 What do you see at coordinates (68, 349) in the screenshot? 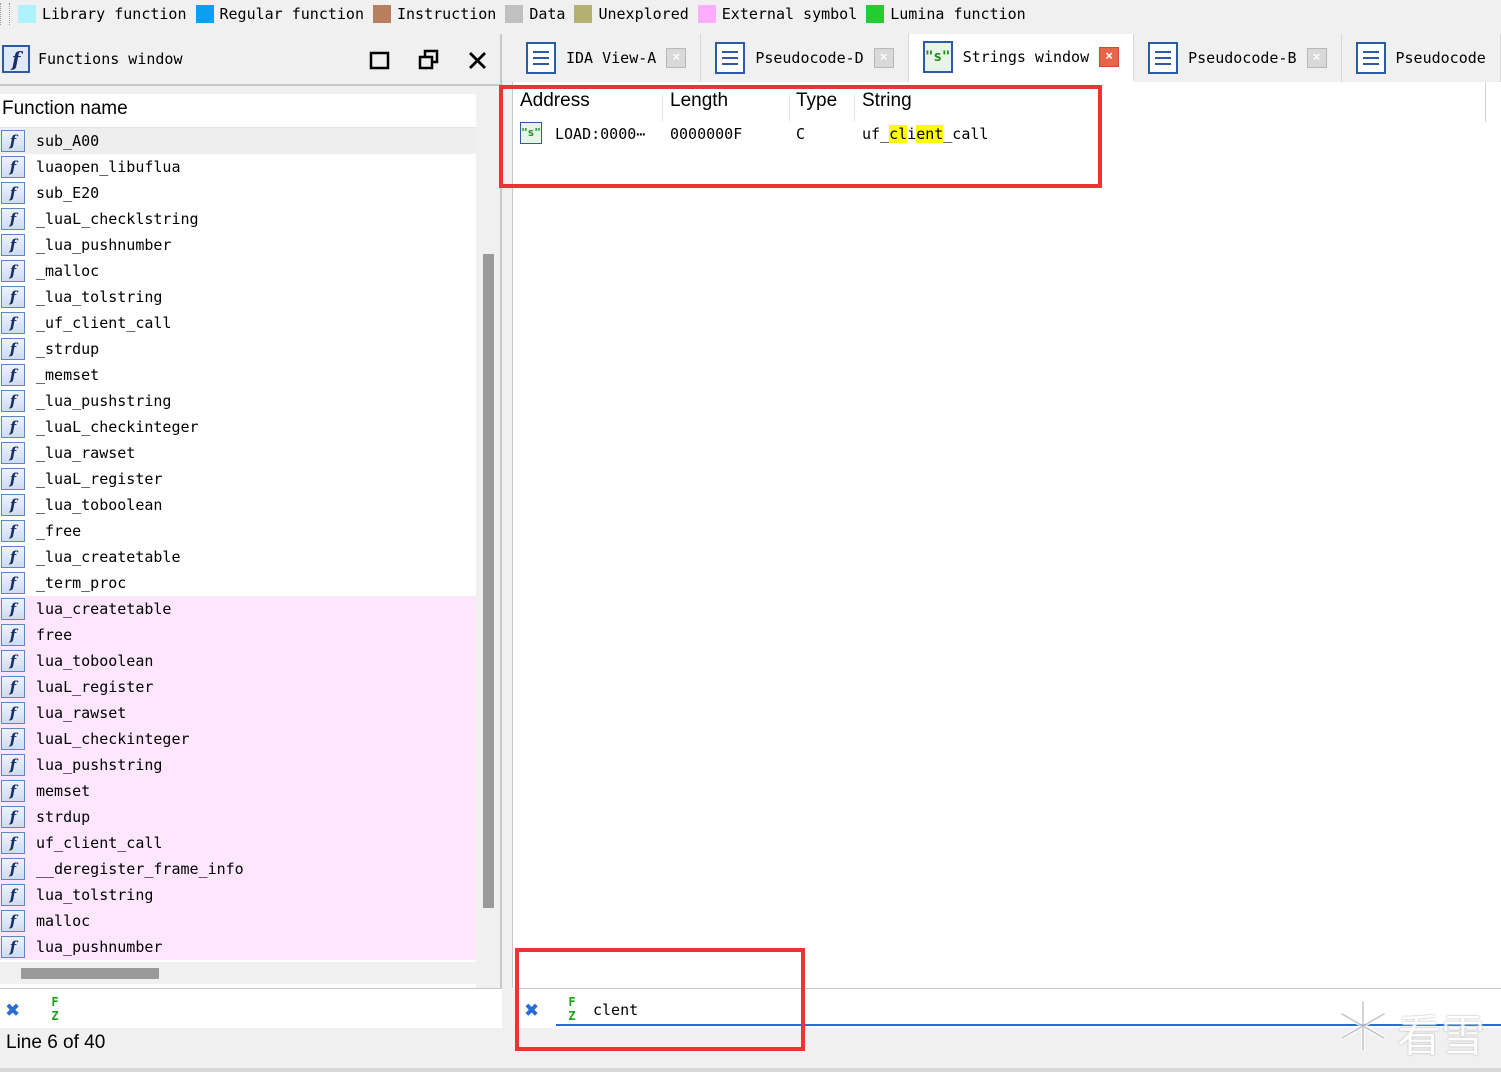
I see `function-name: _strdup` at bounding box center [68, 349].